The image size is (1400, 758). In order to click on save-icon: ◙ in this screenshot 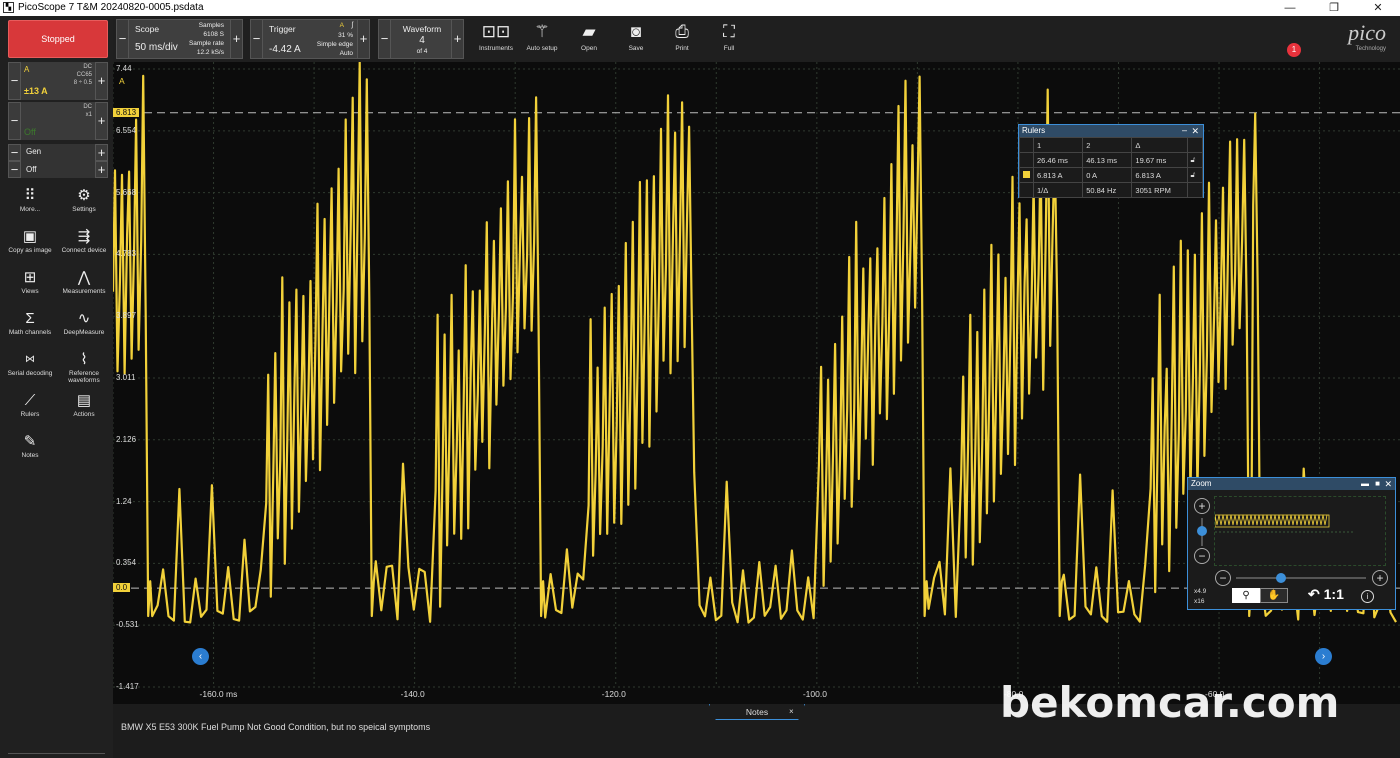, I will do `click(636, 31)`.